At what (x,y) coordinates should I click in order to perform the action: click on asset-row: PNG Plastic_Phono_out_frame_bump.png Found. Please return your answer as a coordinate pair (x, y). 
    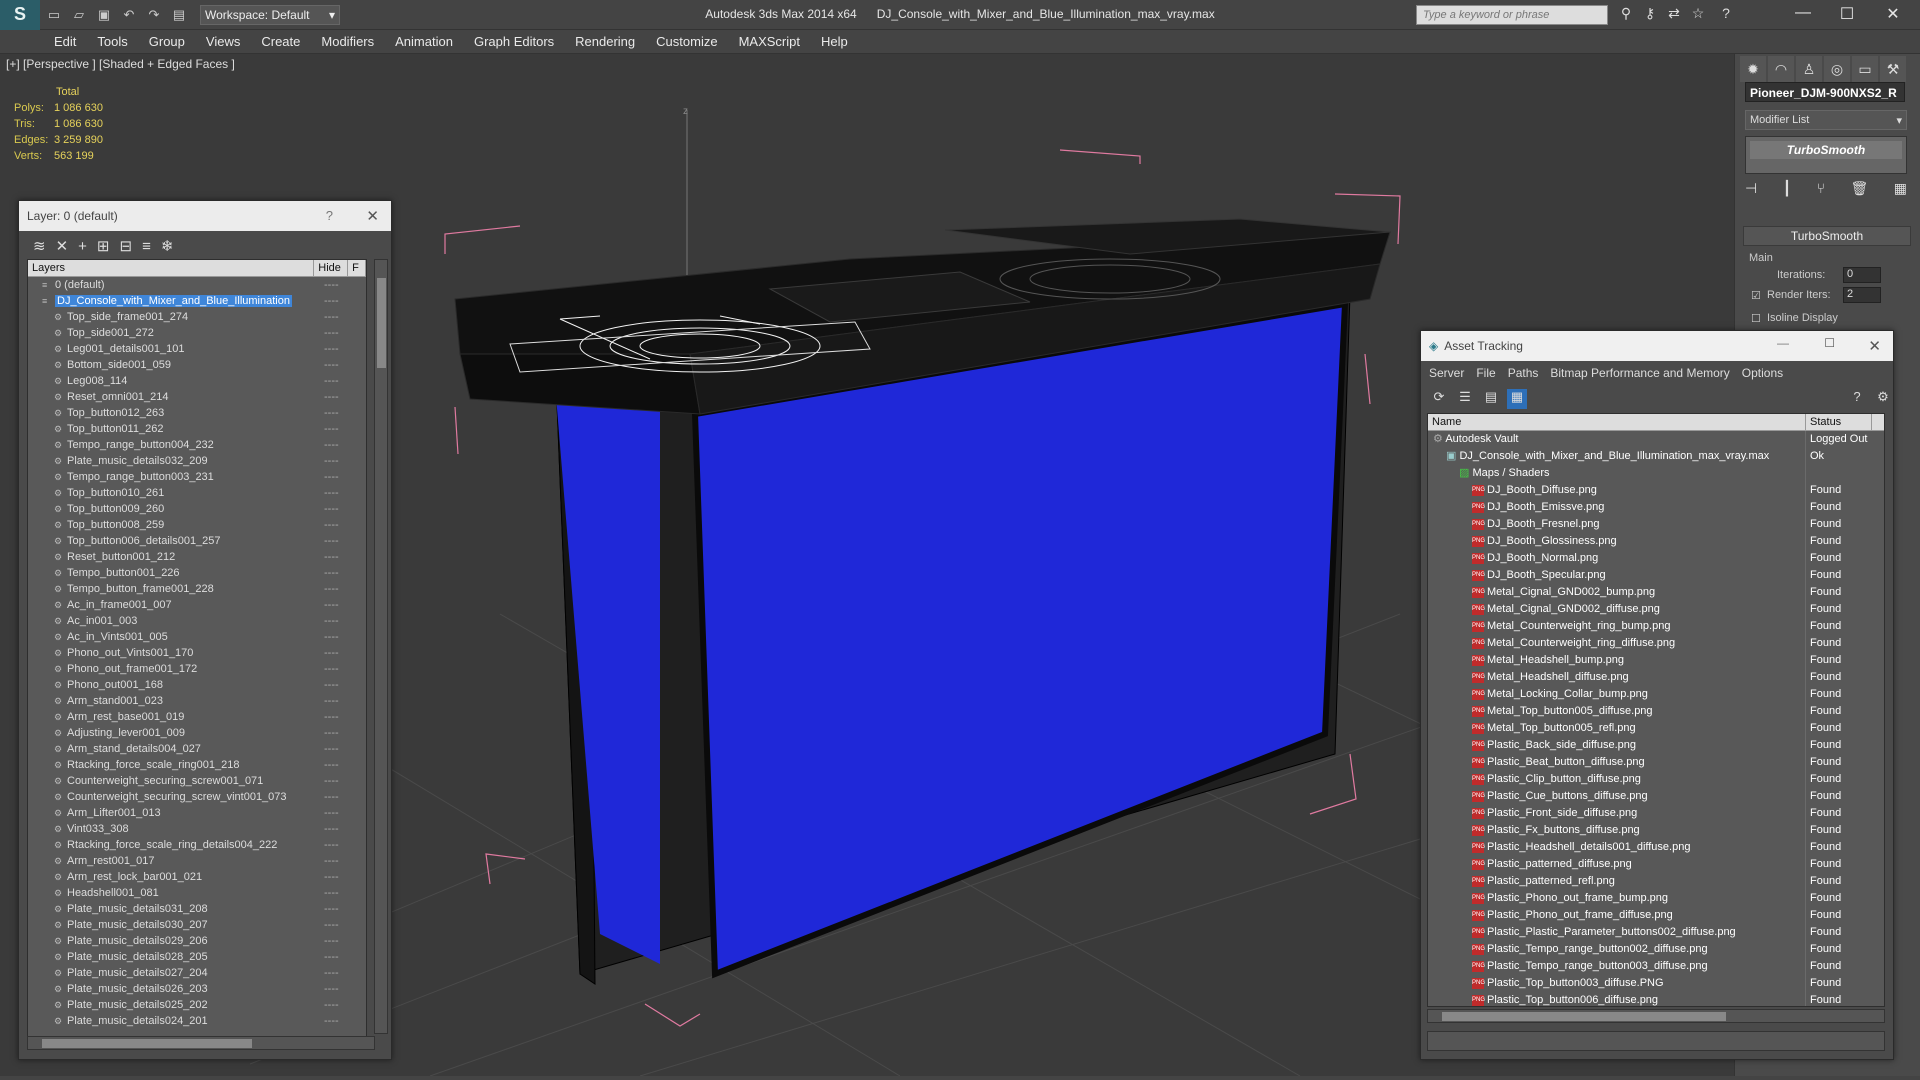
    Looking at the image, I should click on (1656, 898).